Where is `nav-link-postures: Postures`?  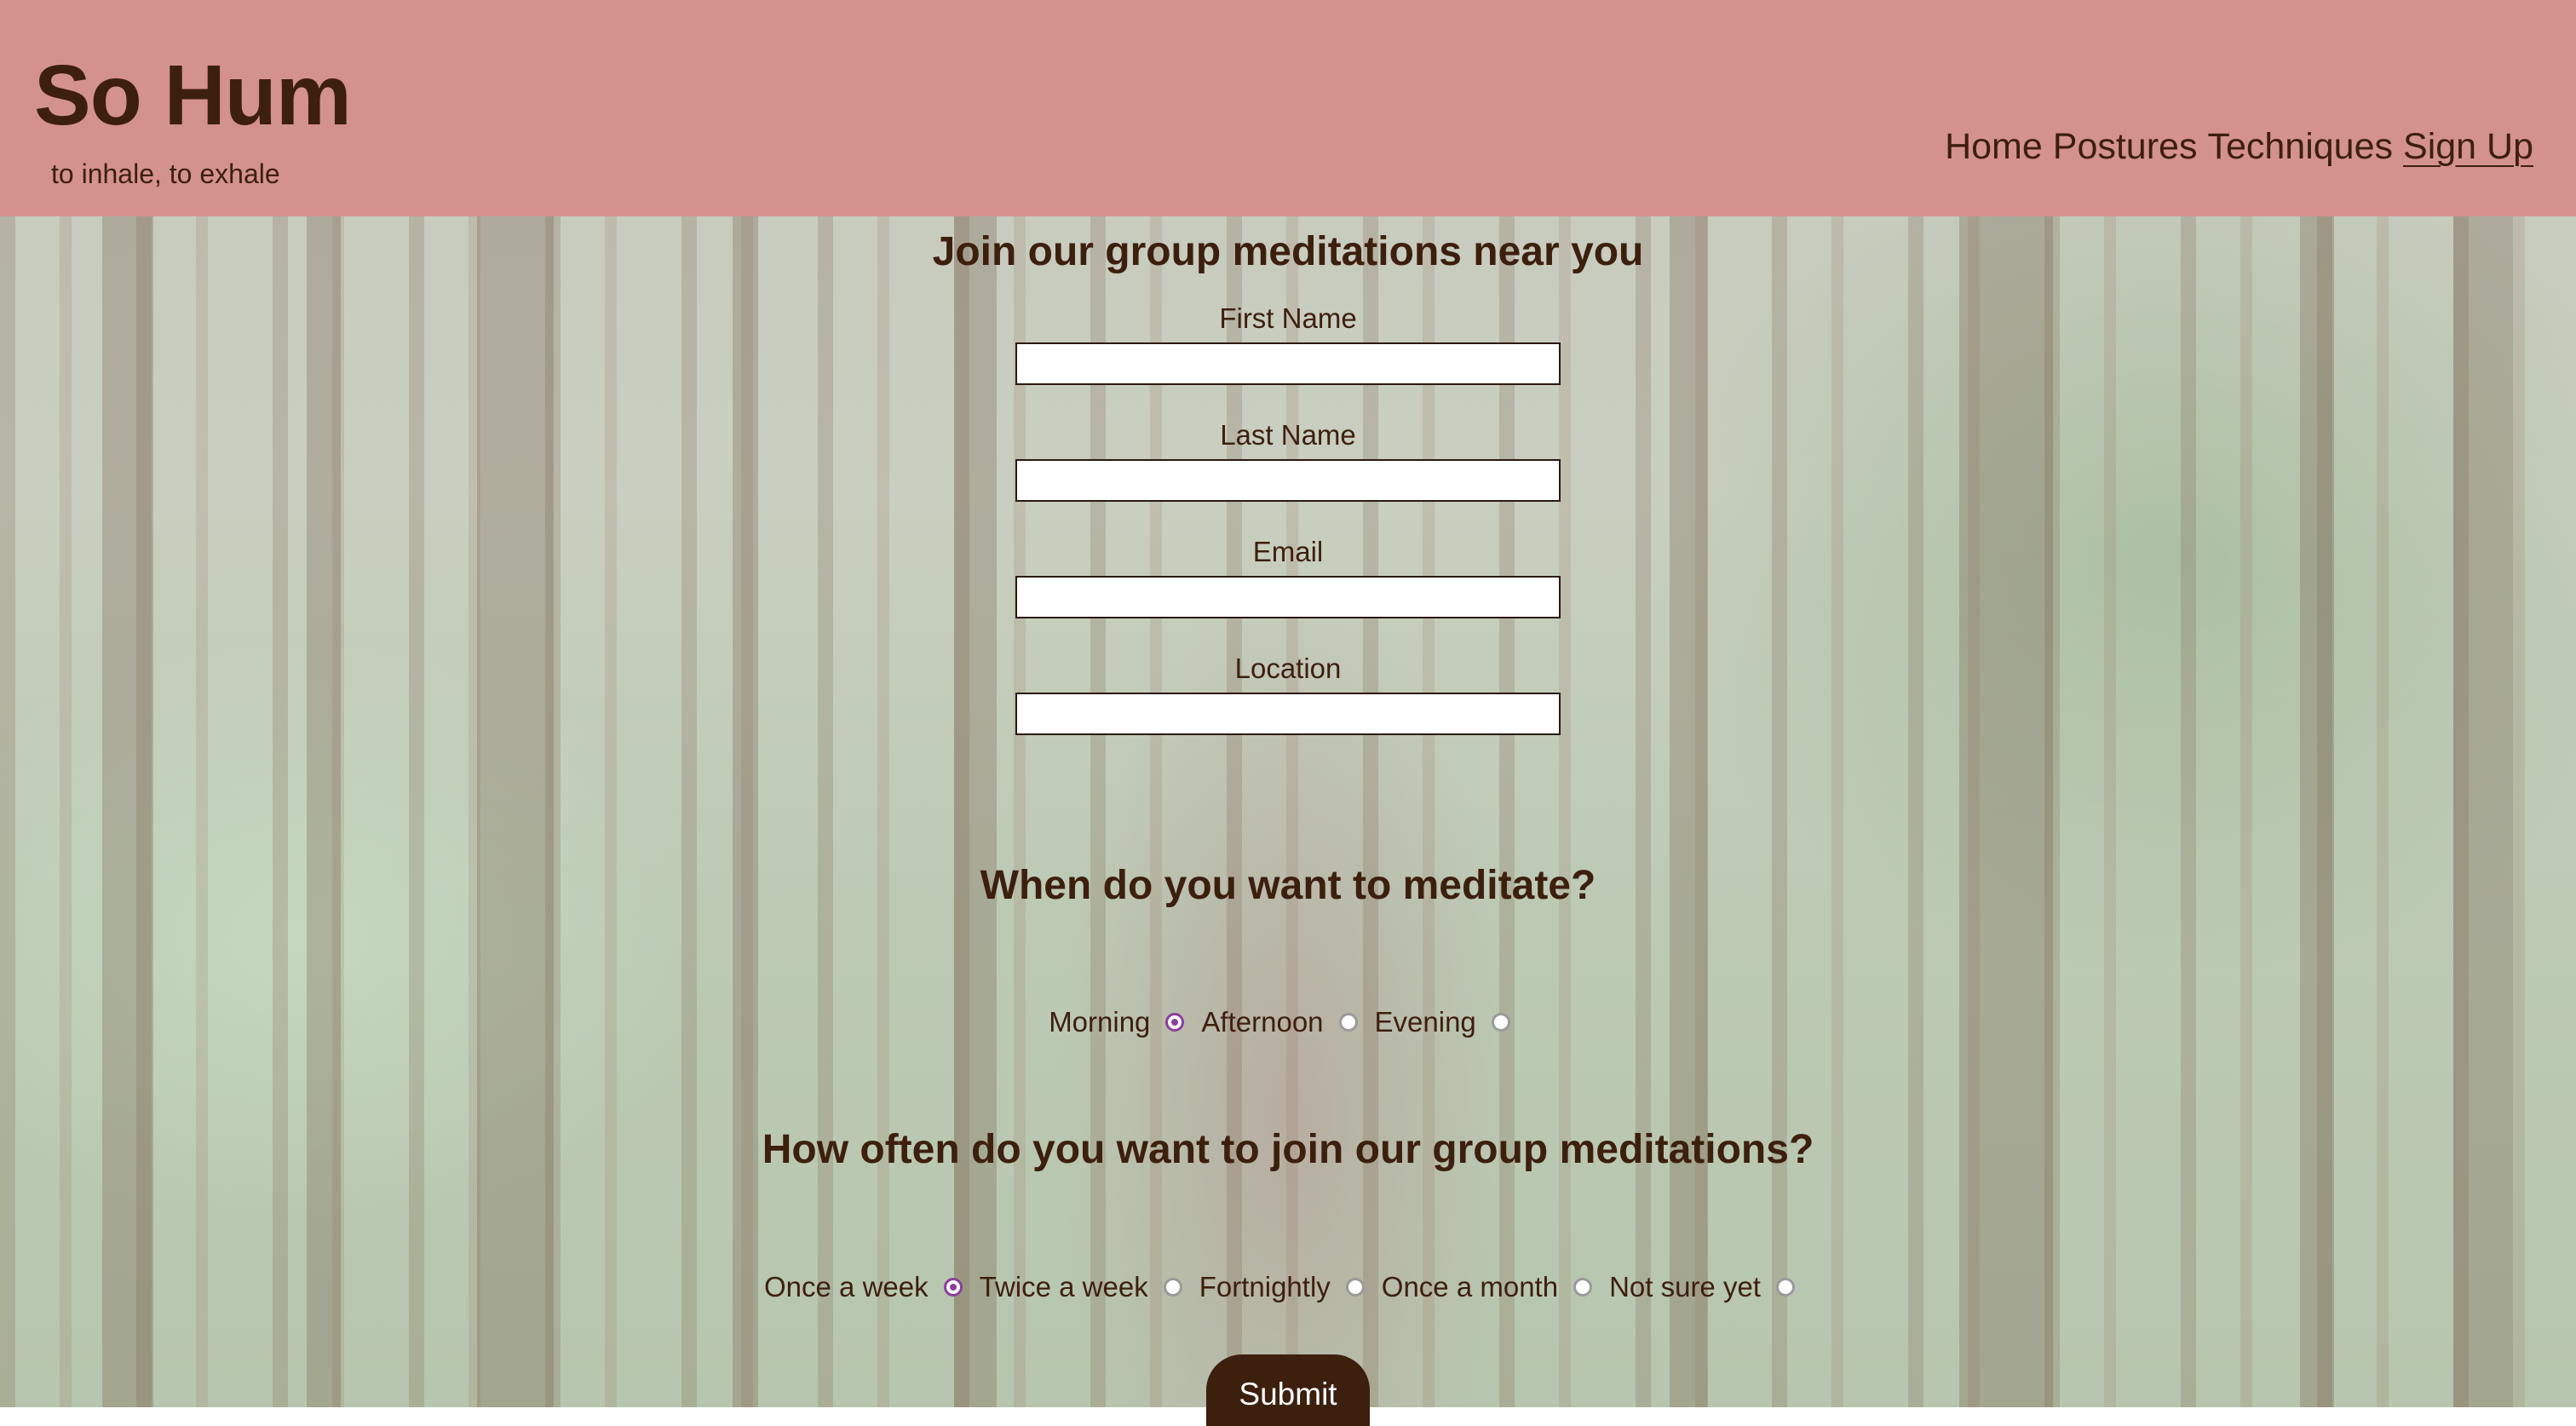
nav-link-postures: Postures is located at coordinates (2125, 147).